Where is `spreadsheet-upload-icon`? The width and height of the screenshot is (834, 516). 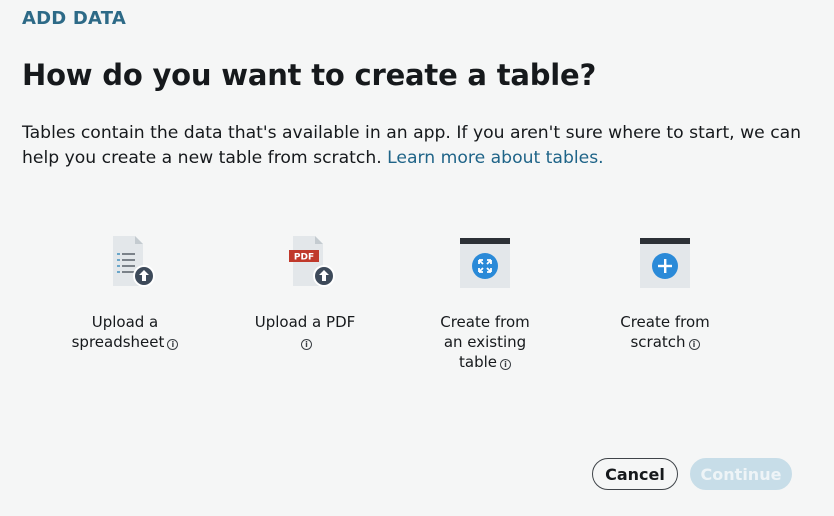
spreadsheet-upload-icon is located at coordinates (125, 263).